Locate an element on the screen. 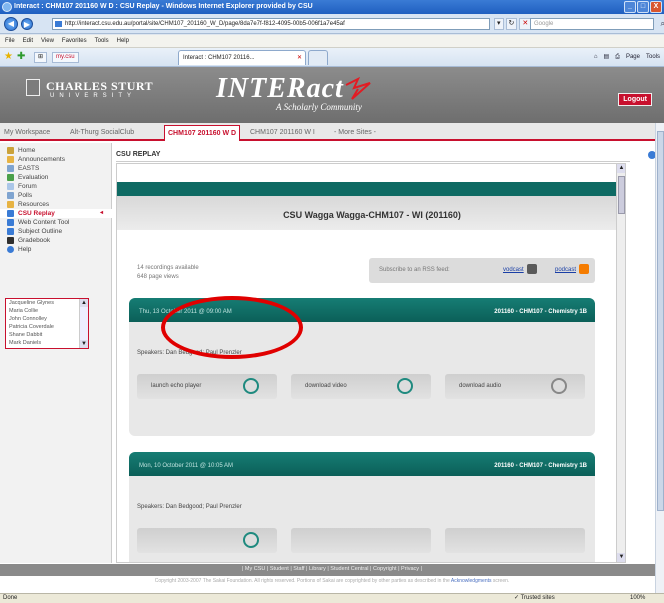 The width and height of the screenshot is (664, 603). menu-view: View is located at coordinates (47, 41).